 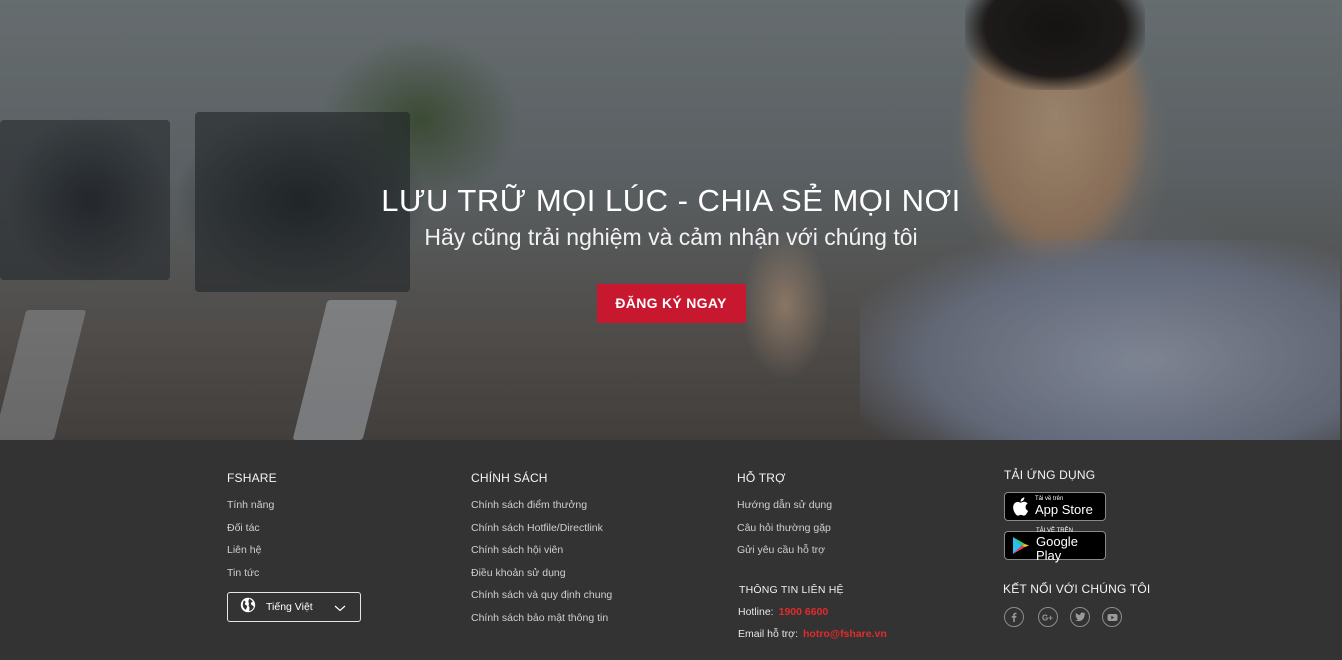 What do you see at coordinates (252, 550) in the screenshot?
I see `footer-link-contact: Liên hệ` at bounding box center [252, 550].